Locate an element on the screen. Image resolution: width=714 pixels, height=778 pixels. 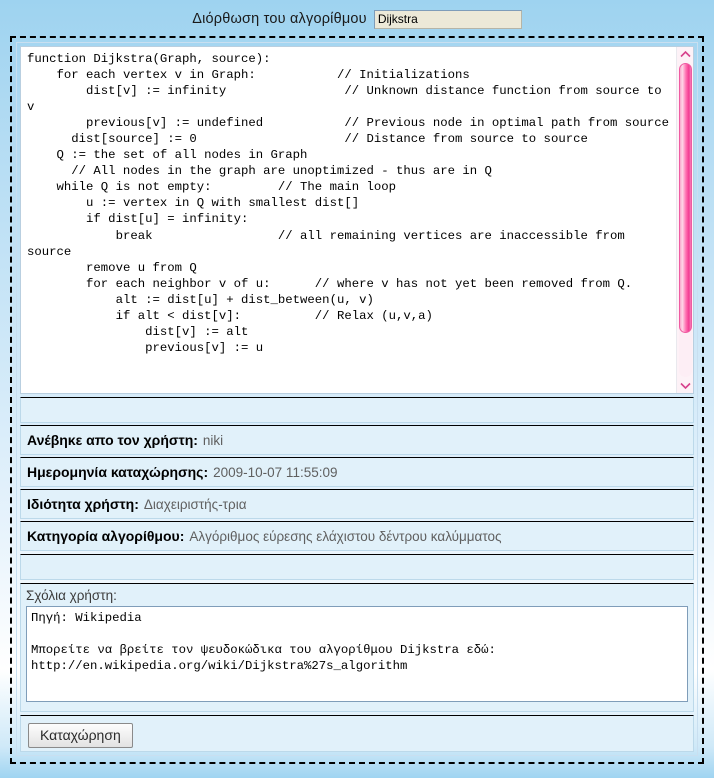
page-header: Διόρθωση του αλγορίθμου is located at coordinates (357, 18).